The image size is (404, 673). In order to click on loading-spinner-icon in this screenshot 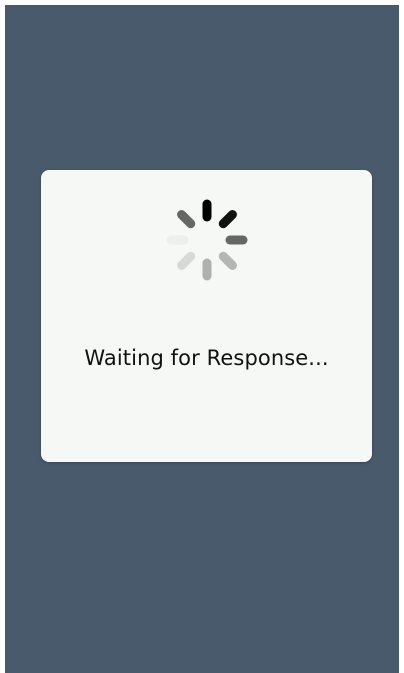, I will do `click(207, 240)`.